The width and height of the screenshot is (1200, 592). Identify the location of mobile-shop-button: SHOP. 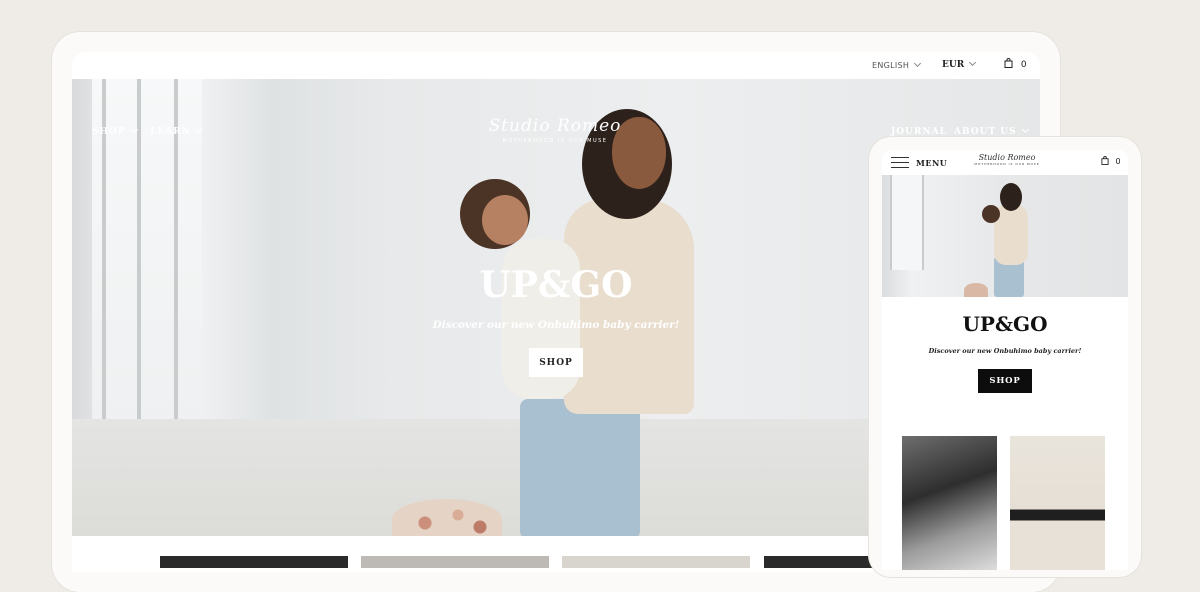
(1005, 381).